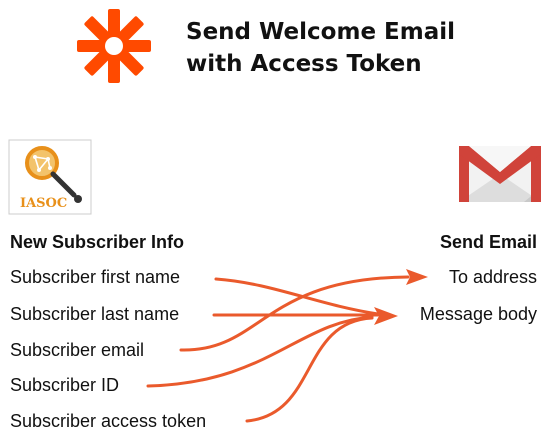 The width and height of the screenshot is (543, 432). I want to click on arrow-access-token-to-message-body, so click(309, 369).